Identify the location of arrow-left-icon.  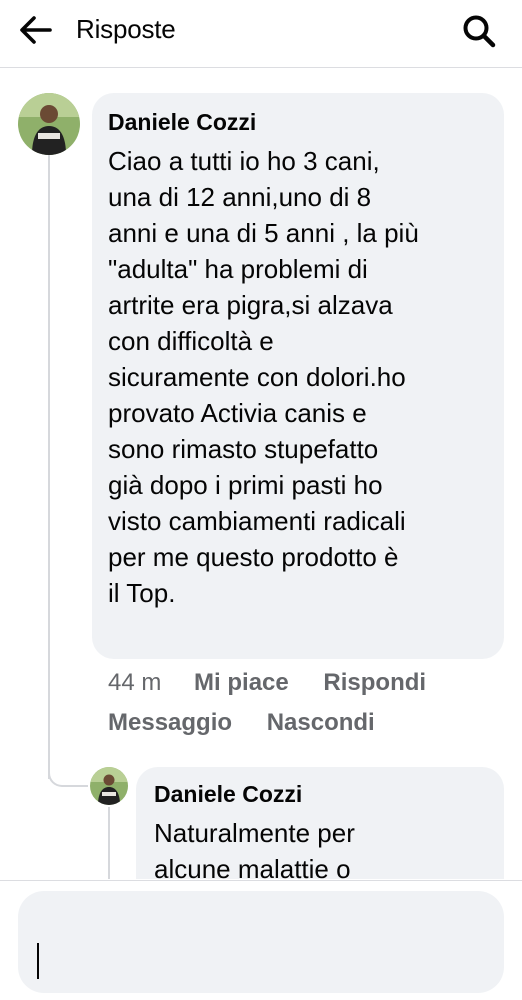
(36, 30).